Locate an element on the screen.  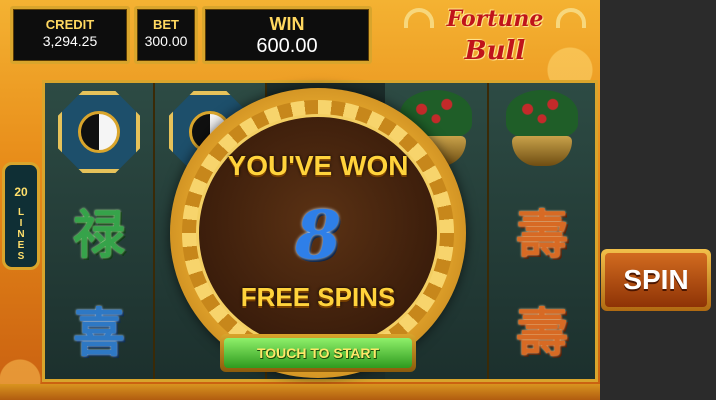
reel-1: 禄 喜 is located at coordinates (100, 231).